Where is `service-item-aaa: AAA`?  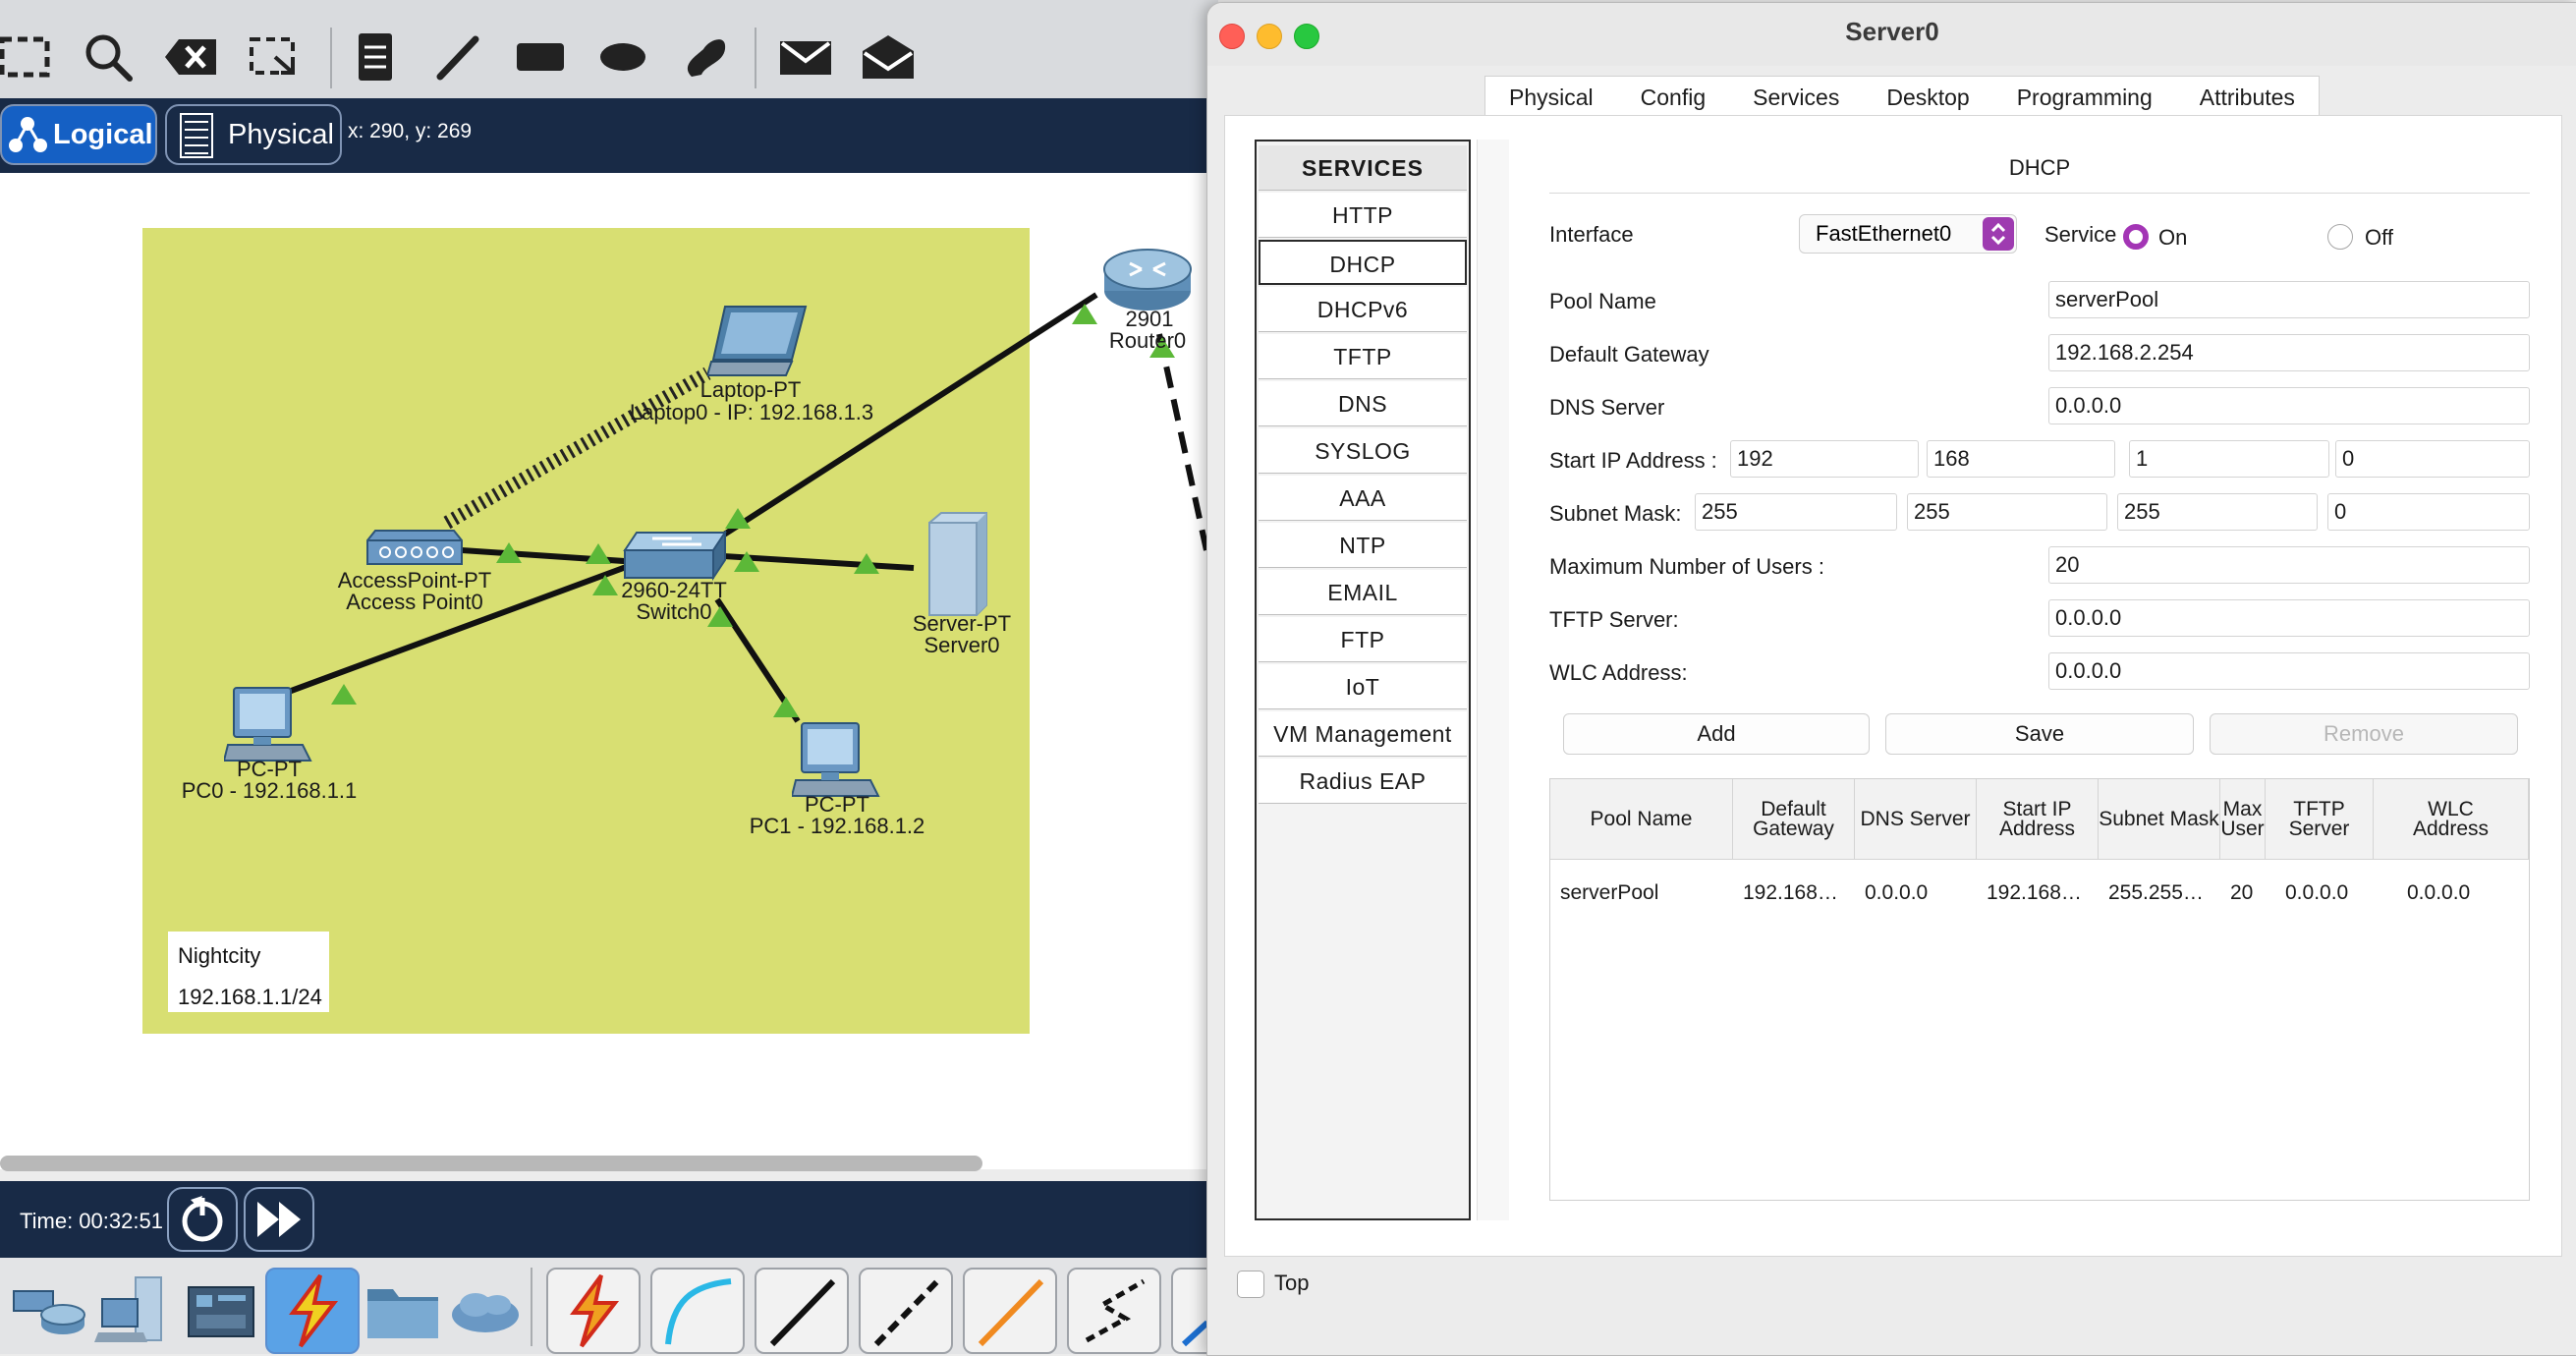
service-item-aaa: AAA is located at coordinates (1363, 498).